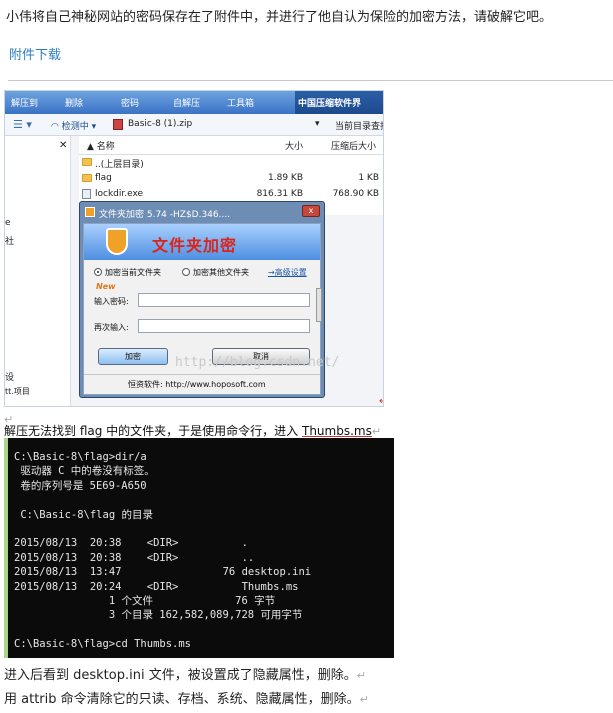  I want to click on left-fragment: 设, so click(10, 378).